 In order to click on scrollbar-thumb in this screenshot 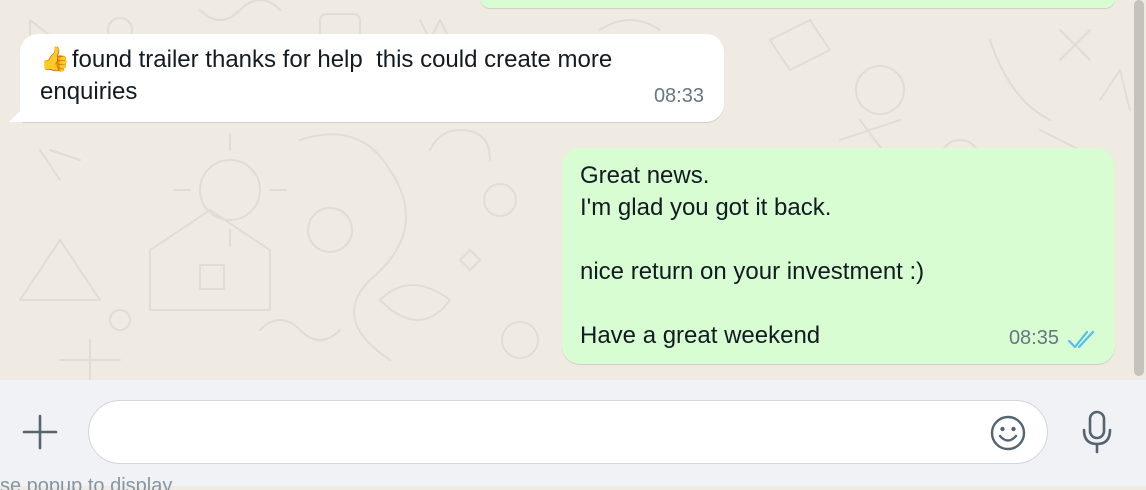, I will do `click(1139, 188)`.